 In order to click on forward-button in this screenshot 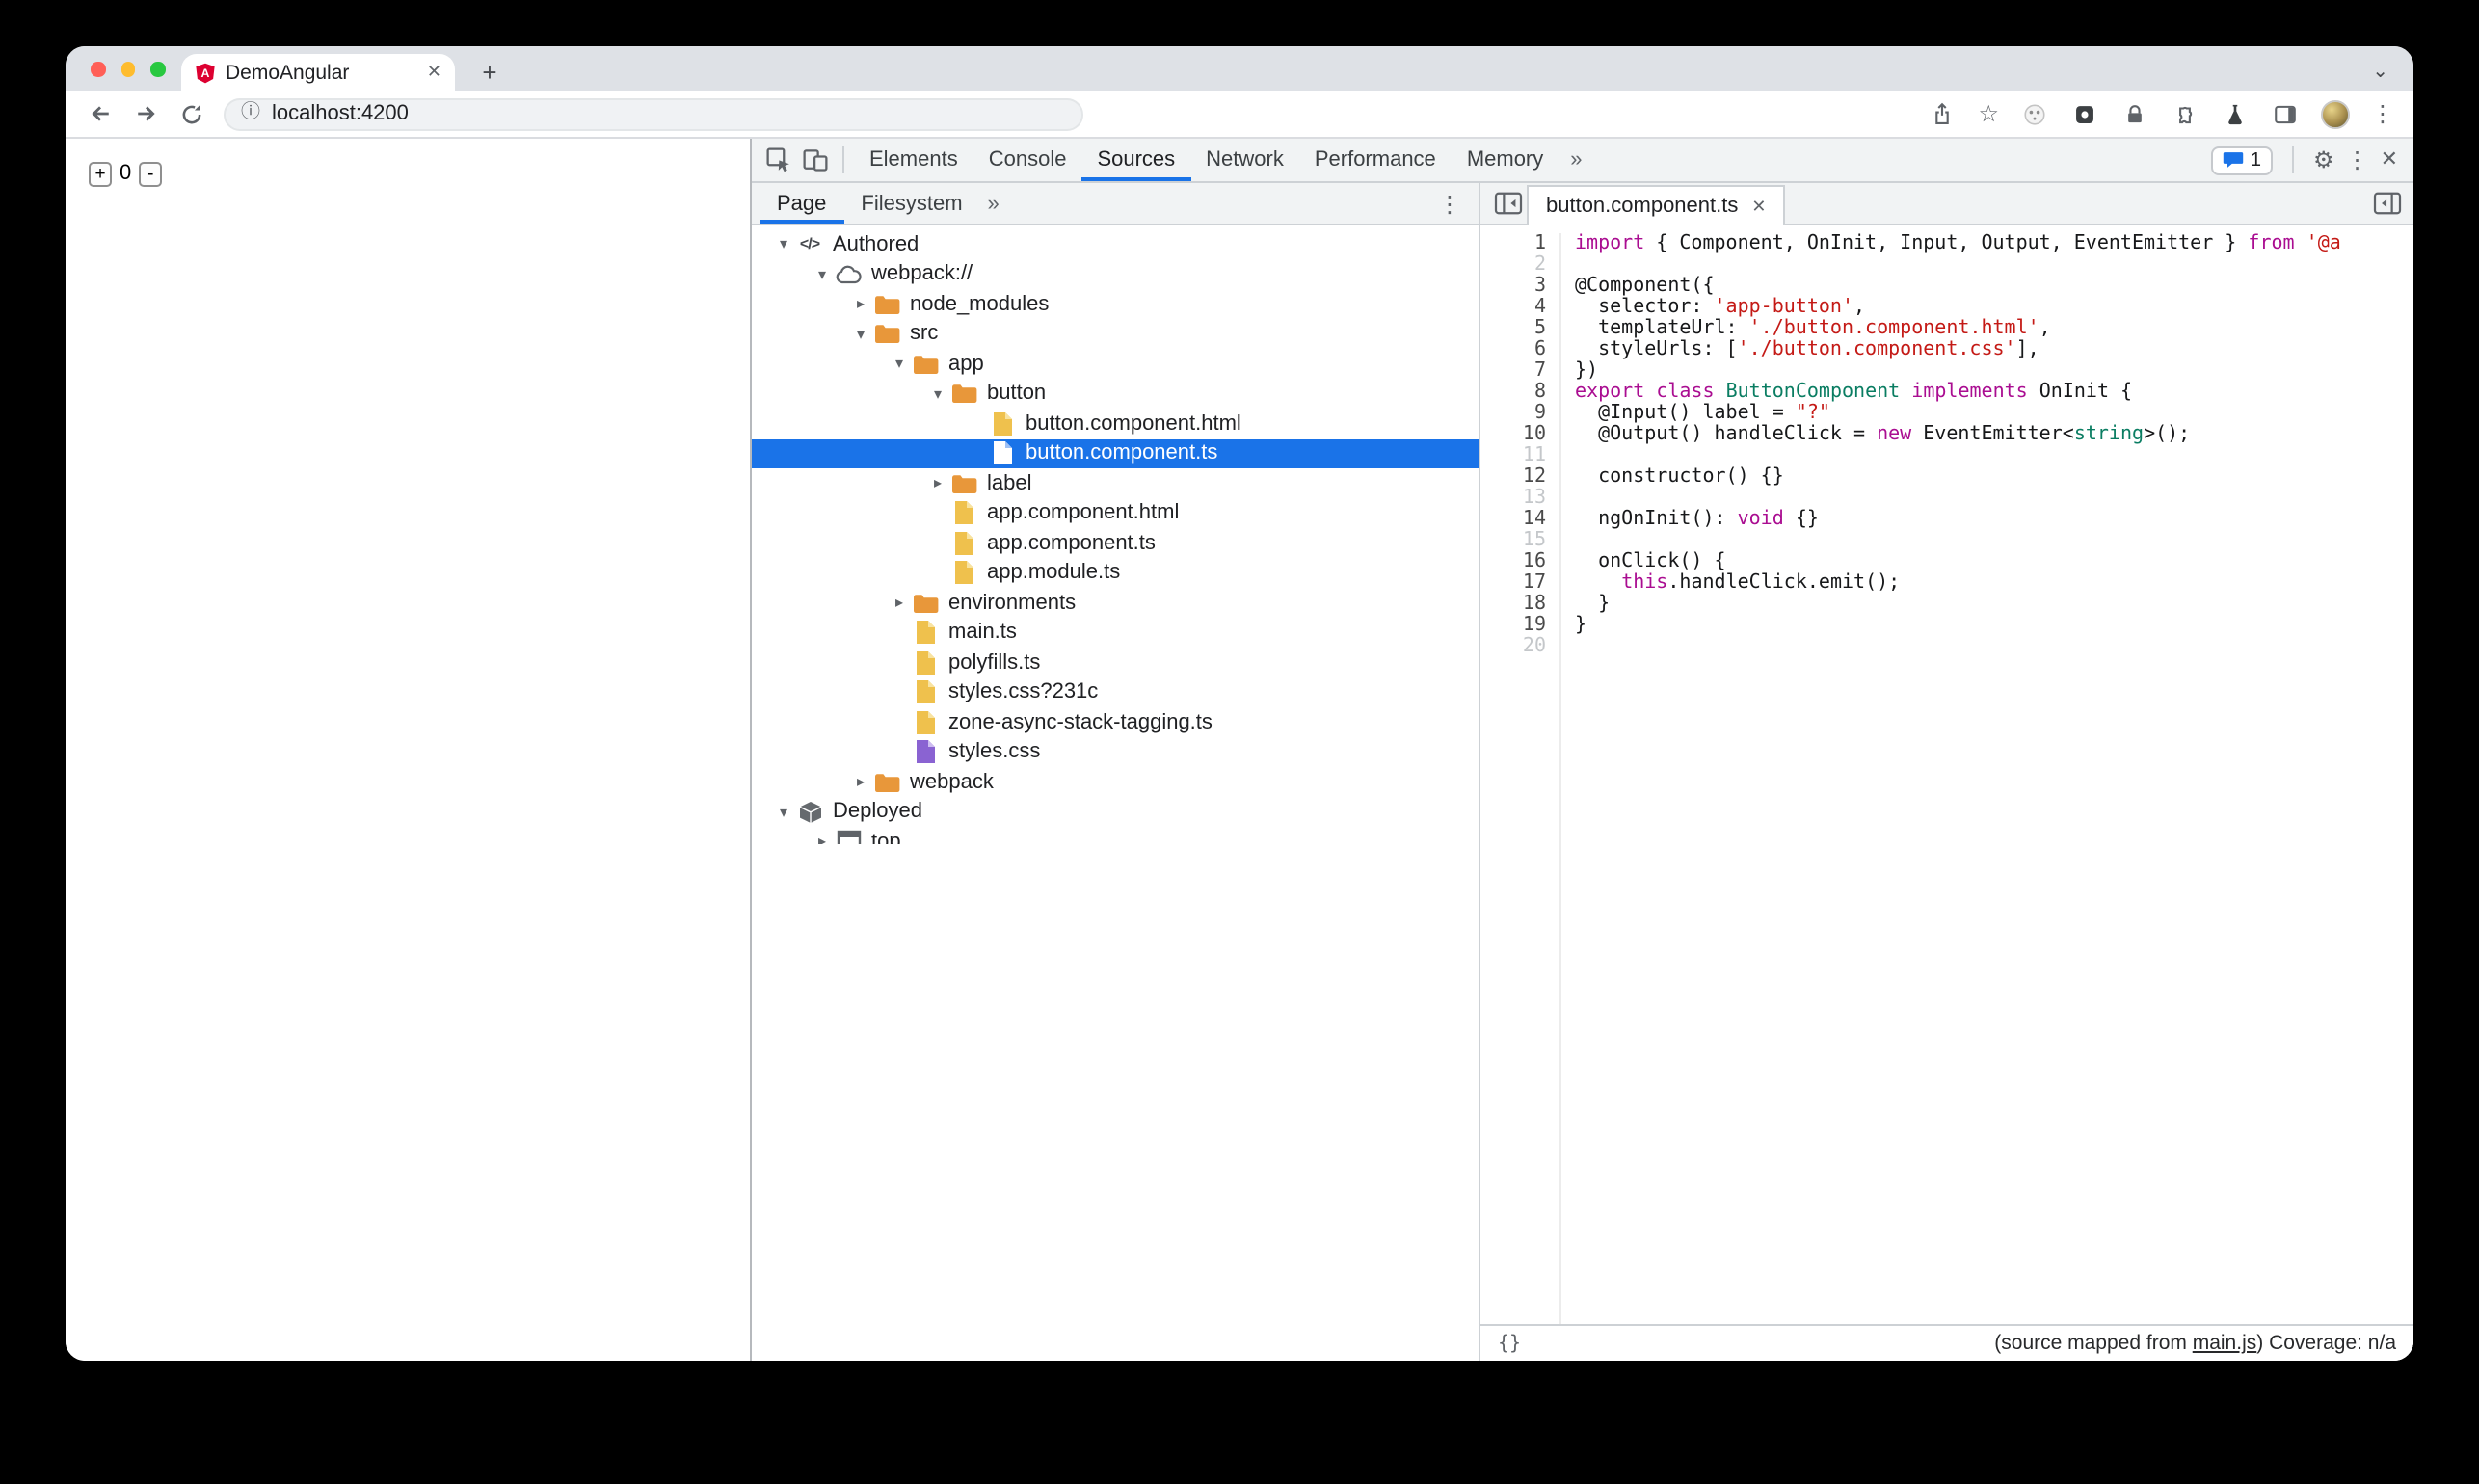, I will do `click(145, 113)`.